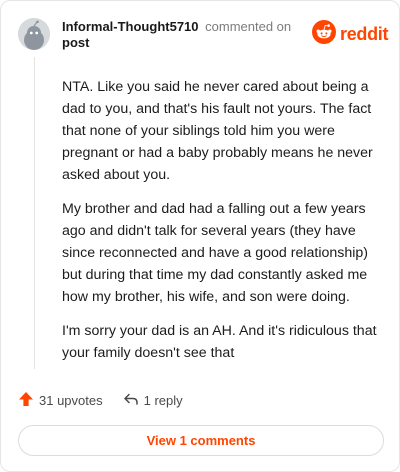  I want to click on upvote-arrow-icon, so click(26, 400).